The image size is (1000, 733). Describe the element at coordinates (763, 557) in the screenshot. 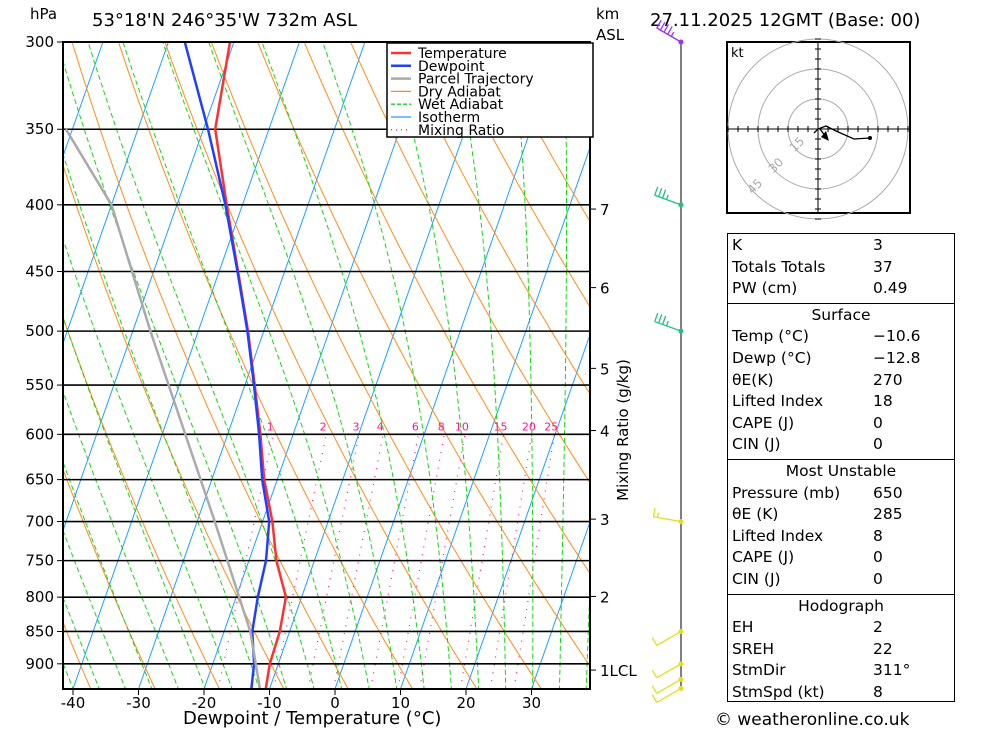

I see `most-unstable-label: CAPE (J)` at that location.